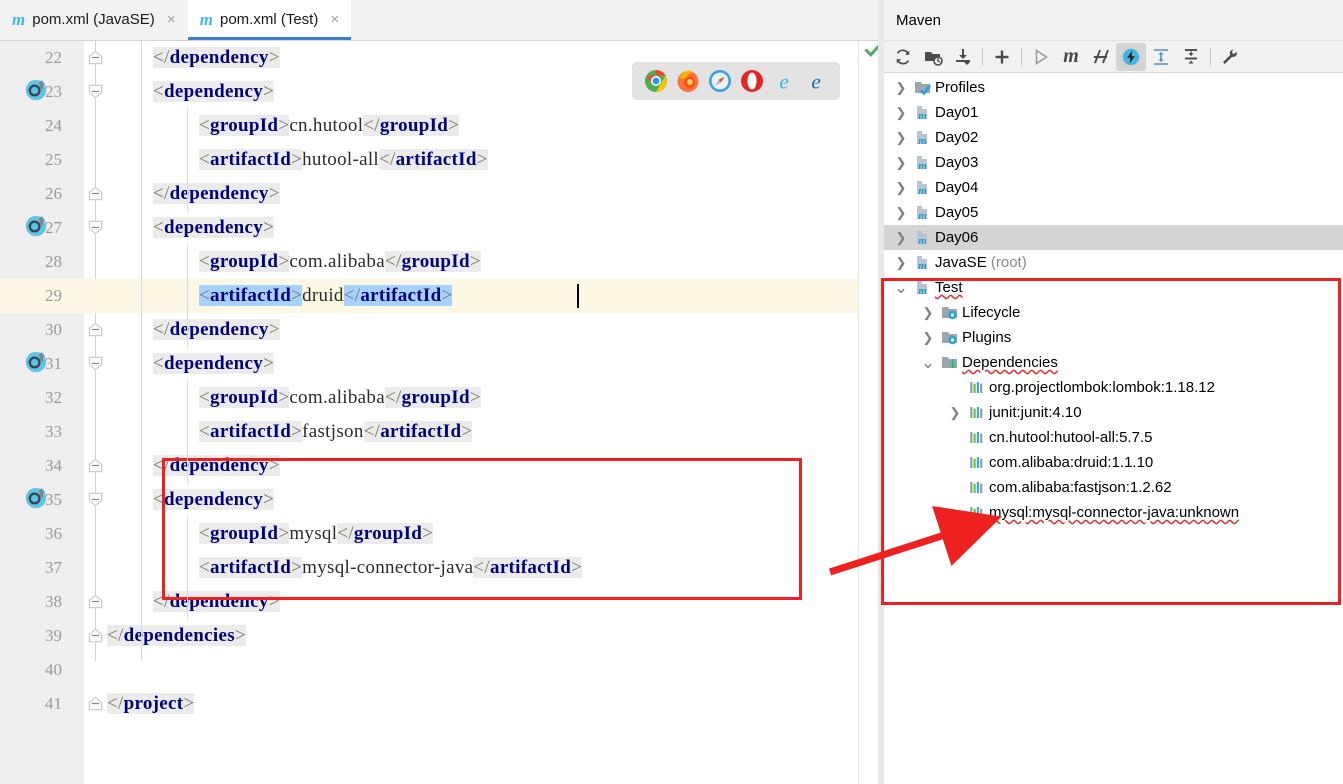  I want to click on tree-node: com.alibaba:druid:1.1.10, so click(1113, 462).